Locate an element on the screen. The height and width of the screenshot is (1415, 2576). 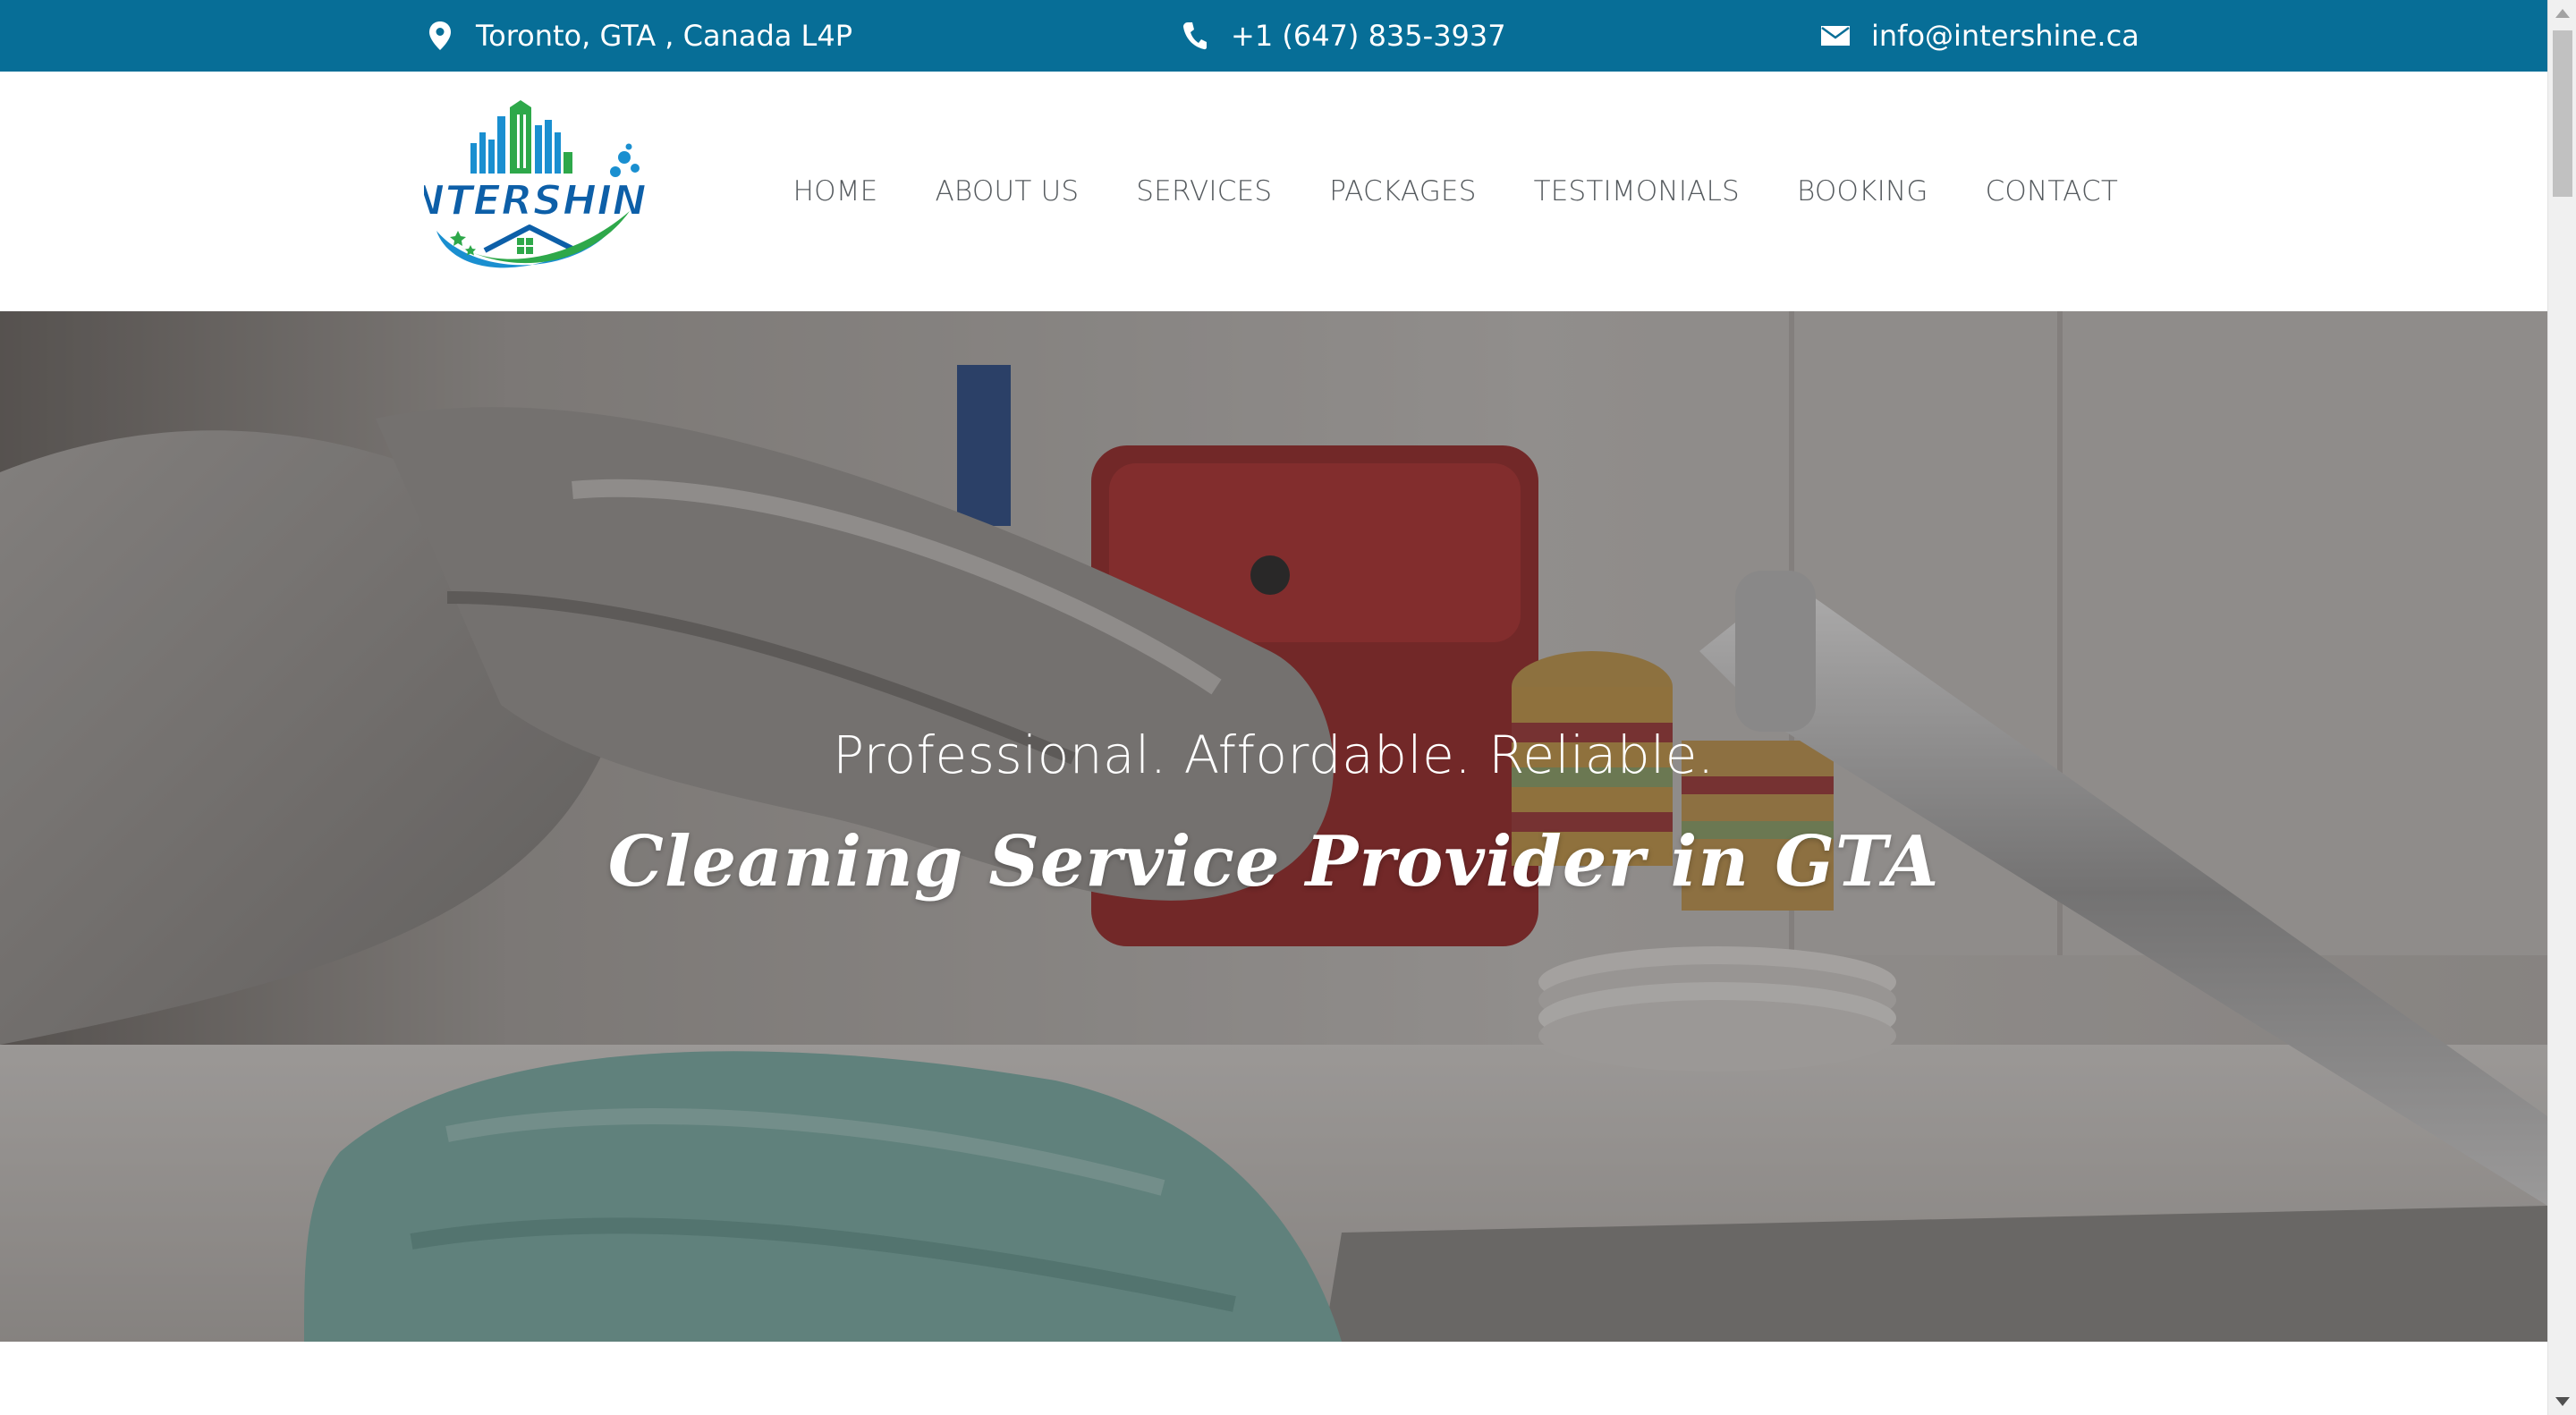
hero-heading: Cleaning Service Provider in GTA is located at coordinates (1273, 862).